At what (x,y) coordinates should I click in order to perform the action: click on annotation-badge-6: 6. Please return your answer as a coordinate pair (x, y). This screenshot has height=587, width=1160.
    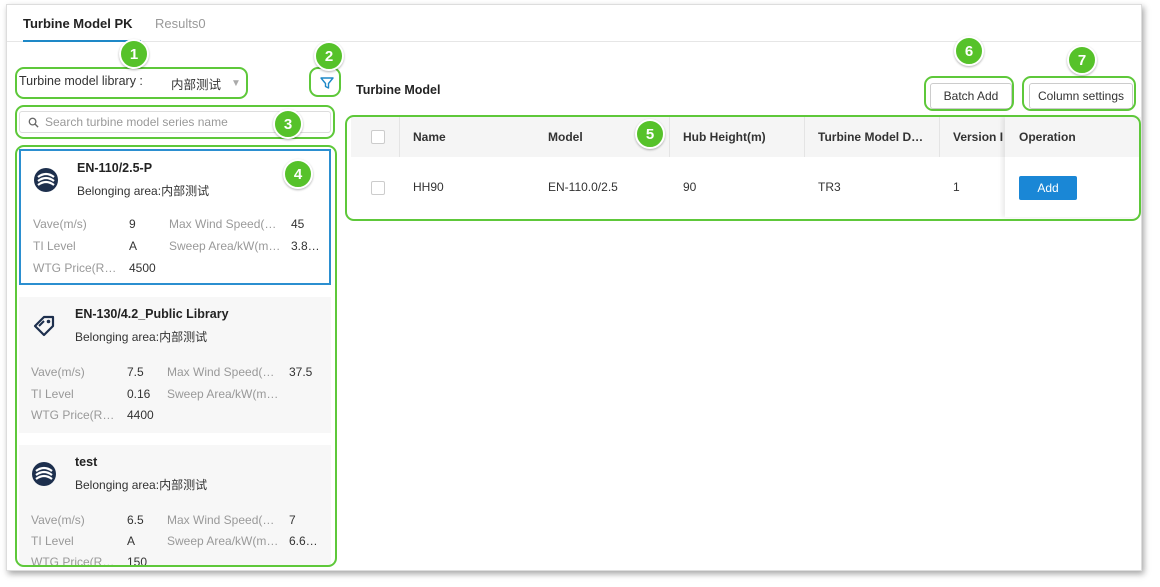
    Looking at the image, I should click on (969, 51).